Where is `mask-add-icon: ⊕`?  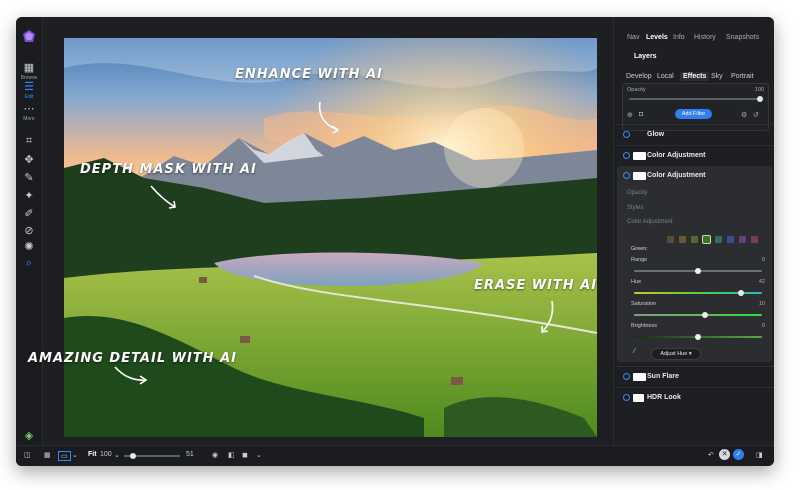 mask-add-icon: ⊕ is located at coordinates (630, 115).